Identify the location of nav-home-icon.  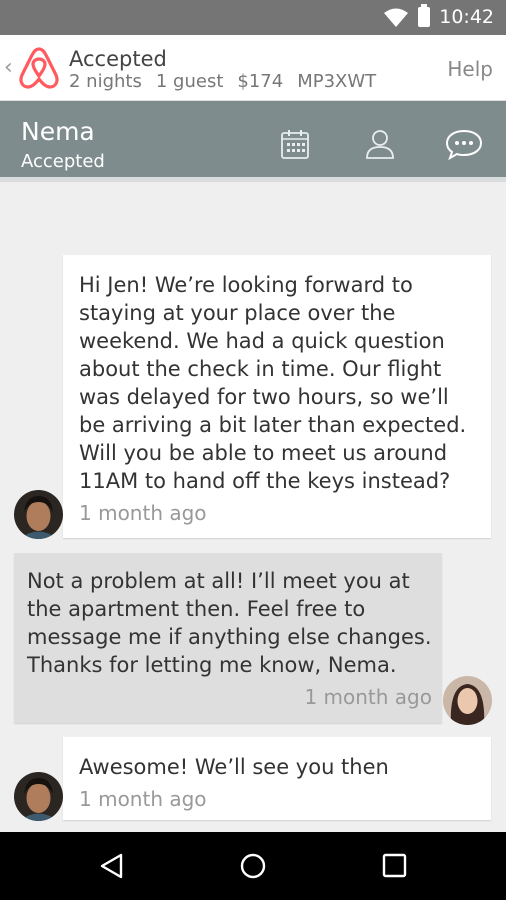
(253, 866).